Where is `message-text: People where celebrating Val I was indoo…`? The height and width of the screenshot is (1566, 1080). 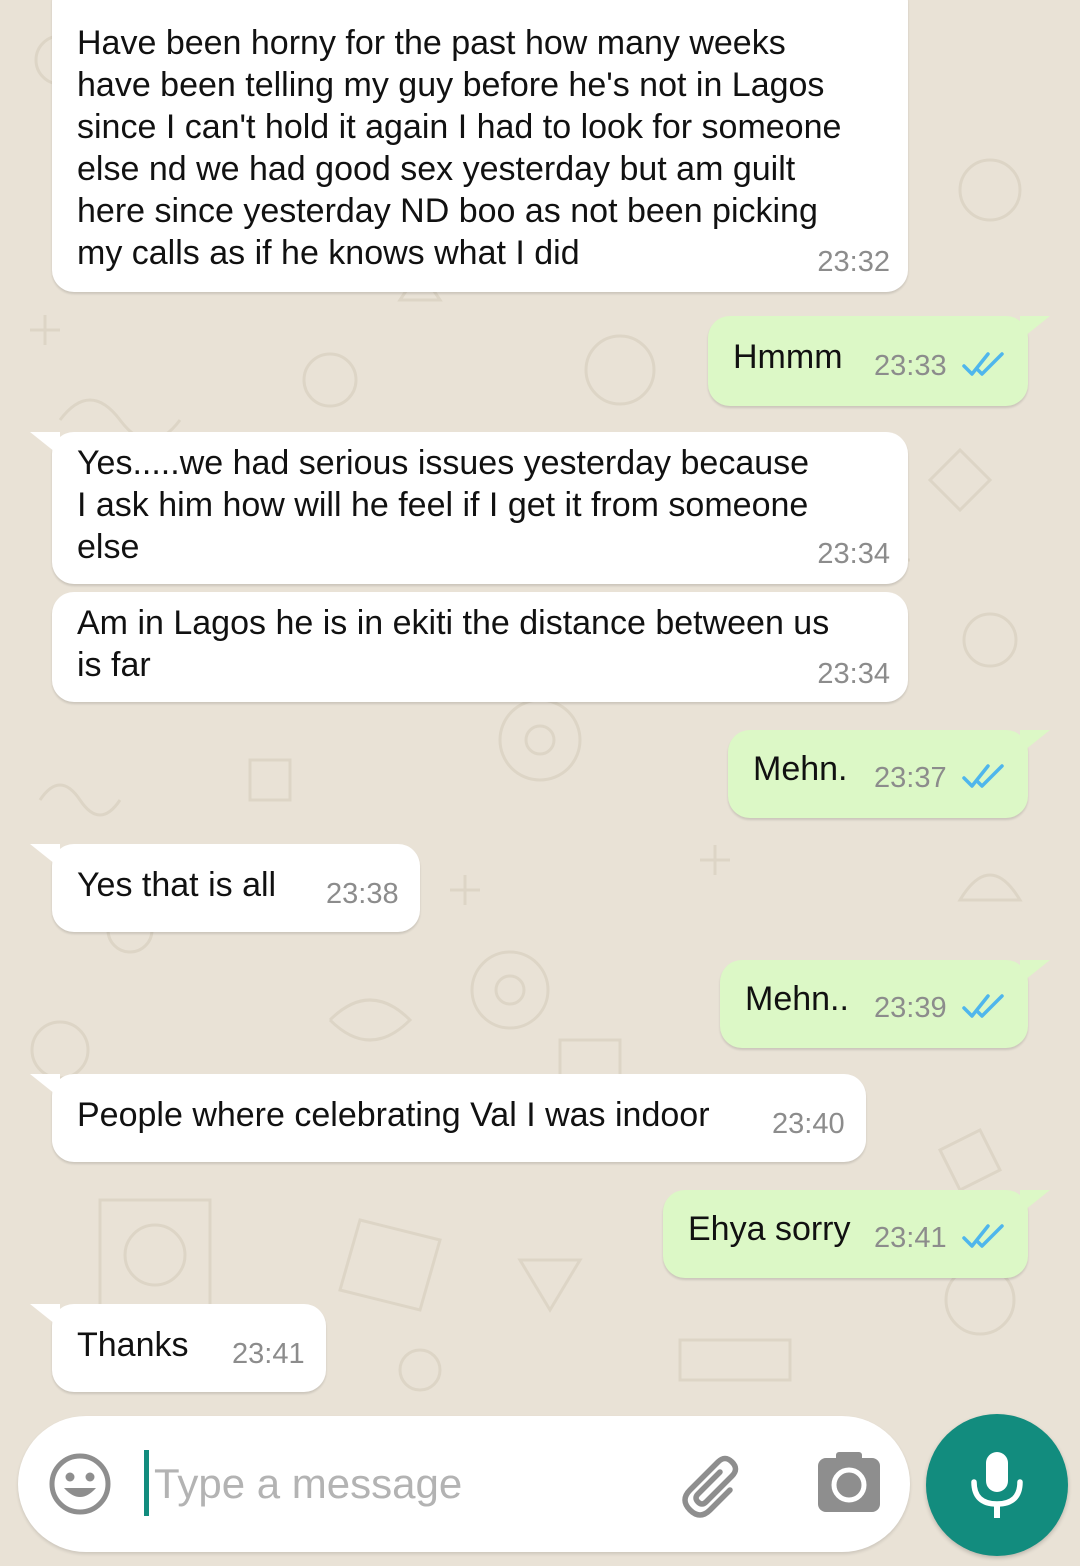 message-text: People where celebrating Val I was indoo… is located at coordinates (393, 1115).